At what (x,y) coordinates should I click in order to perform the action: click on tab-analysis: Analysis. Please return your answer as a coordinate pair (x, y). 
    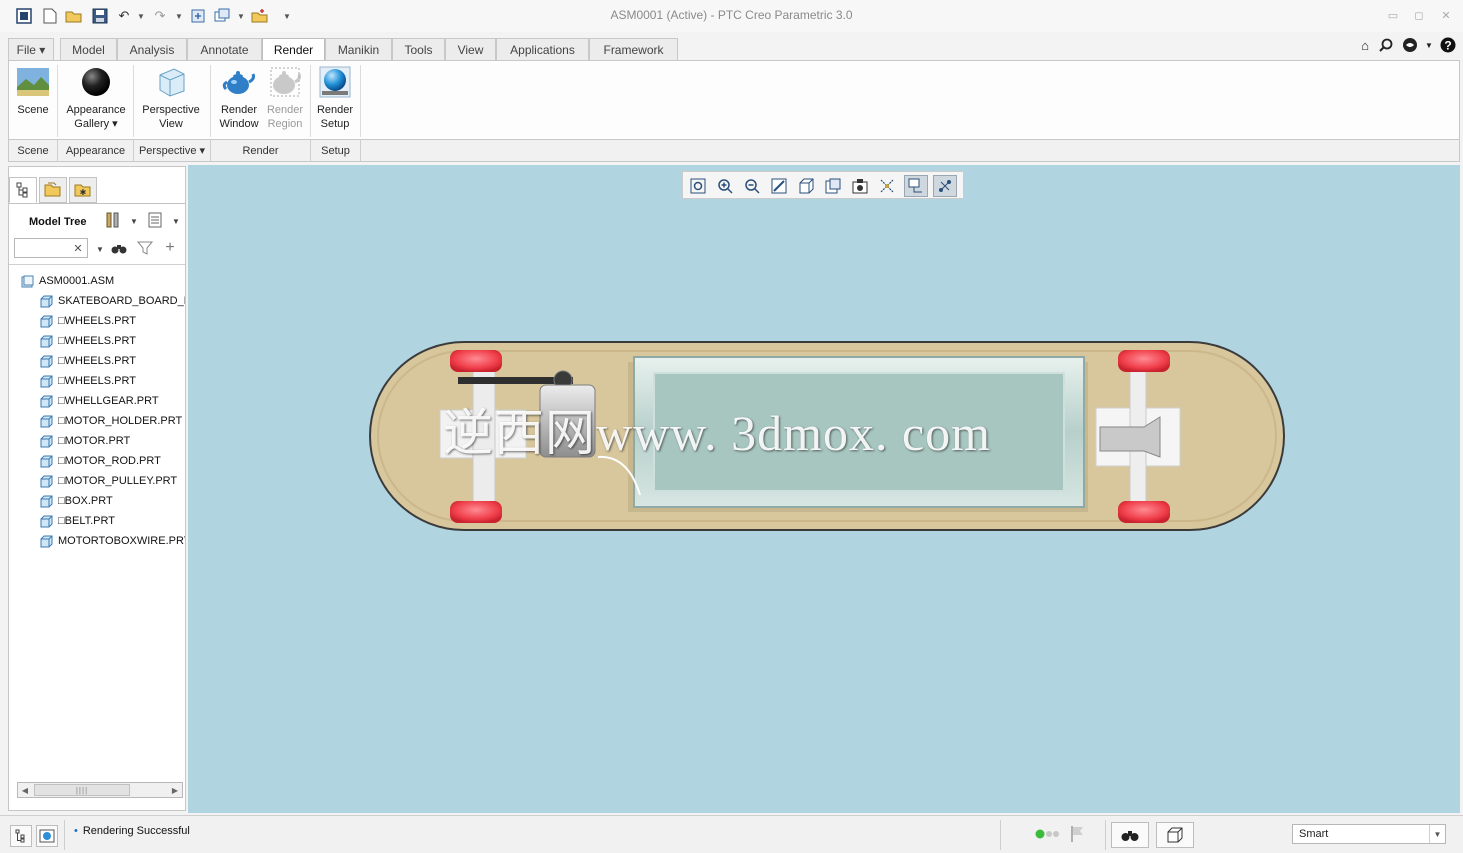
    Looking at the image, I should click on (152, 49).